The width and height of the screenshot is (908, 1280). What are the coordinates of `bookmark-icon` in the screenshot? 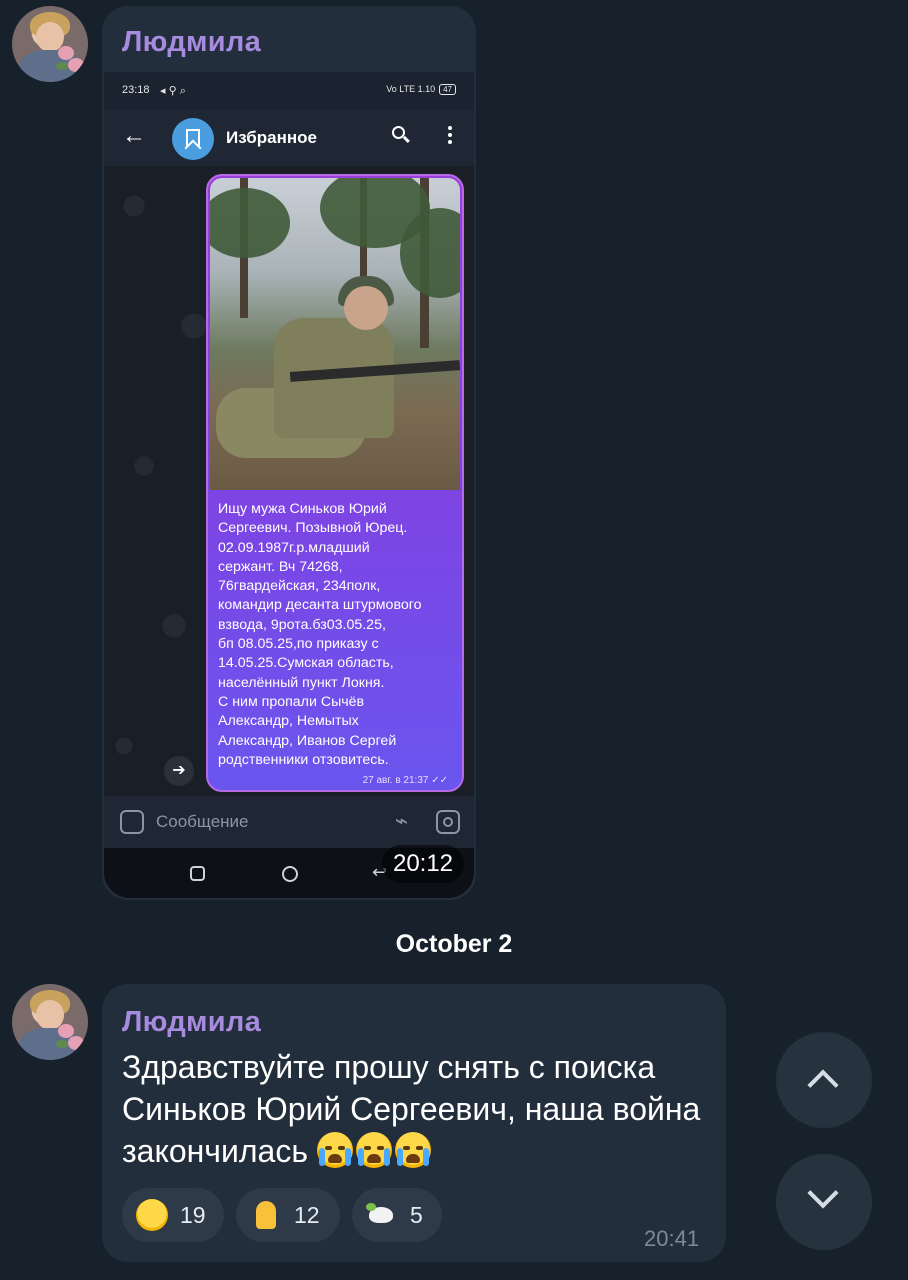 It's located at (193, 139).